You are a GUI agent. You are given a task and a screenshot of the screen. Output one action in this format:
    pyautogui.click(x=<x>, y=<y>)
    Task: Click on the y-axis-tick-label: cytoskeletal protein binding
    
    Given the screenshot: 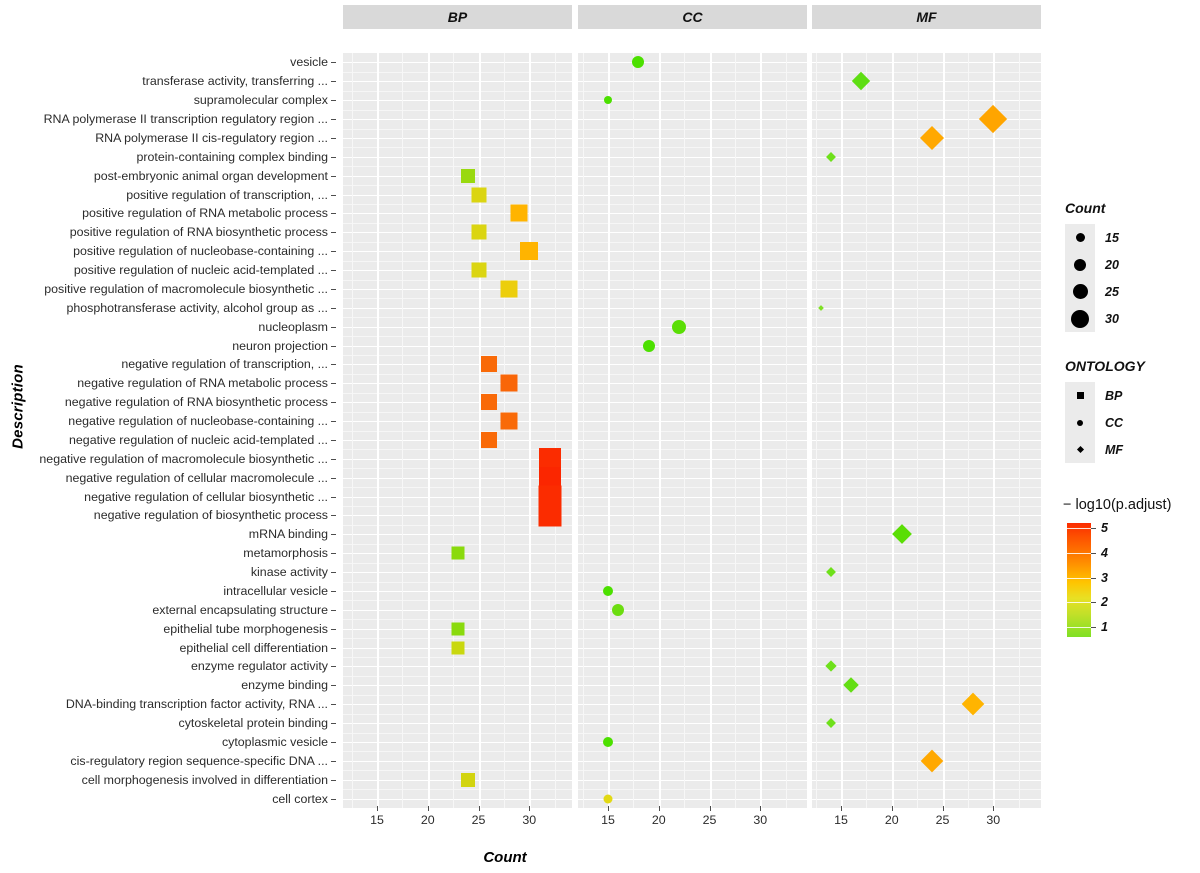 What is the action you would take?
    pyautogui.click(x=253, y=723)
    